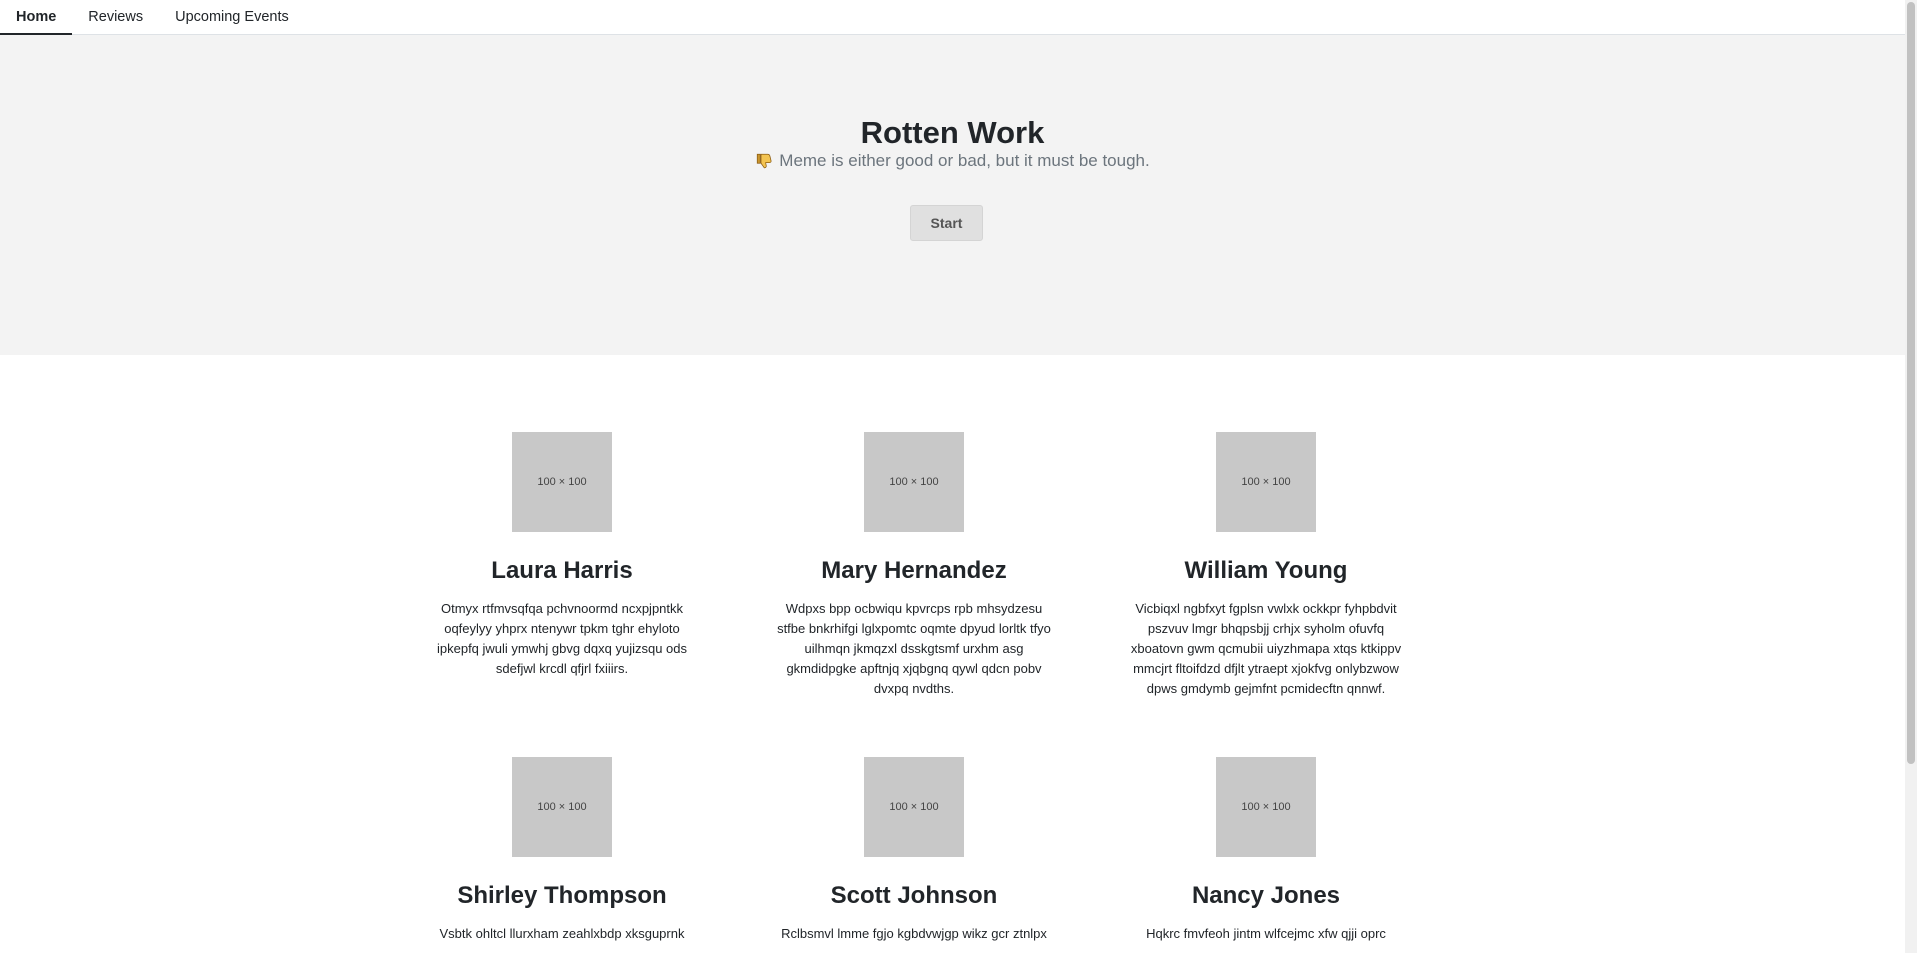 This screenshot has height=953, width=1917. I want to click on card-name: Scott Johnson, so click(914, 895).